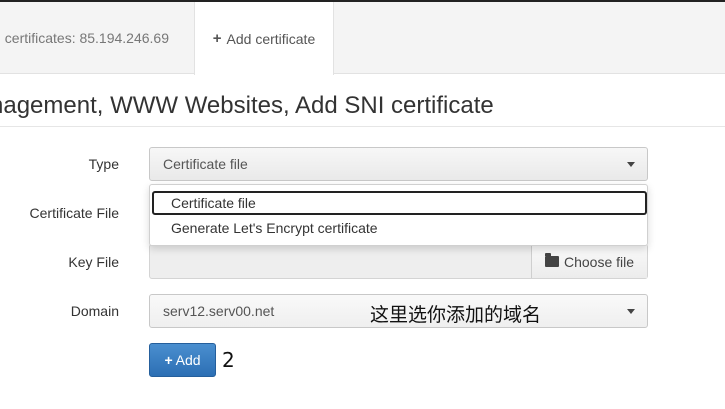 This screenshot has width=725, height=409. Describe the element at coordinates (398, 164) in the screenshot. I see `type-select: Certificate file` at that location.